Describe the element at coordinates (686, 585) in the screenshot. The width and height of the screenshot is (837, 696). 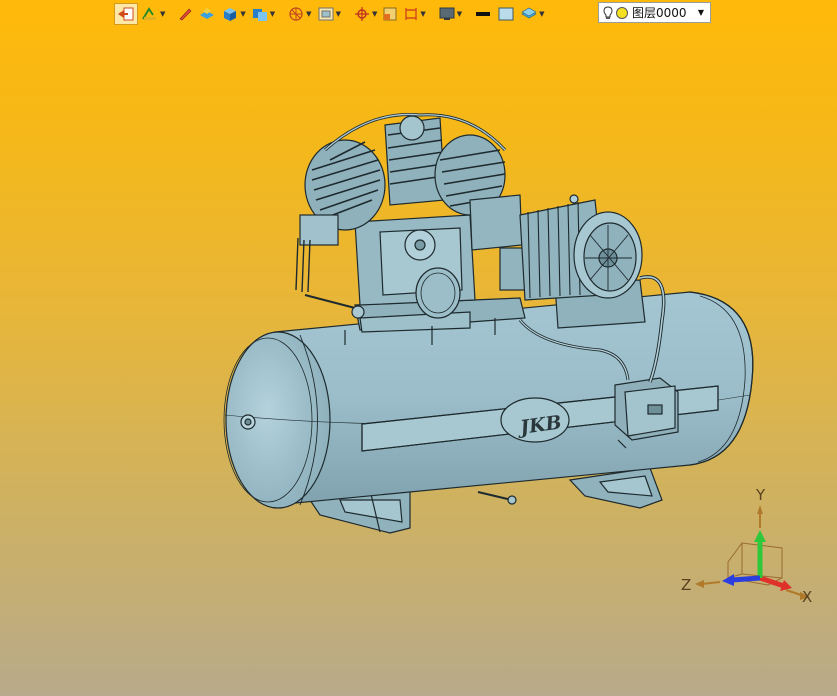
I see `z-axis-label: Z` at that location.